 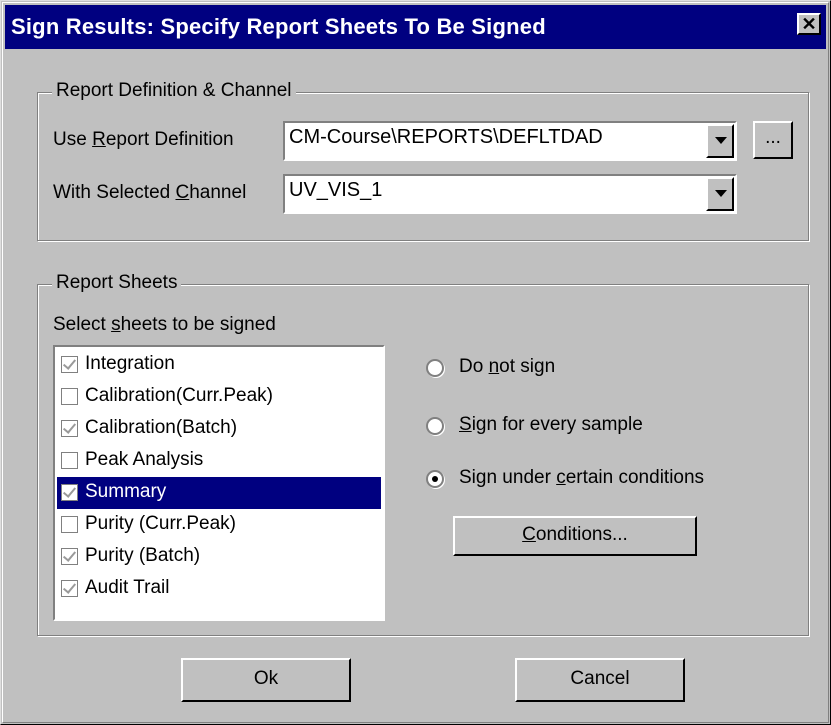 What do you see at coordinates (219, 365) in the screenshot?
I see `sheet-list-item: Integration` at bounding box center [219, 365].